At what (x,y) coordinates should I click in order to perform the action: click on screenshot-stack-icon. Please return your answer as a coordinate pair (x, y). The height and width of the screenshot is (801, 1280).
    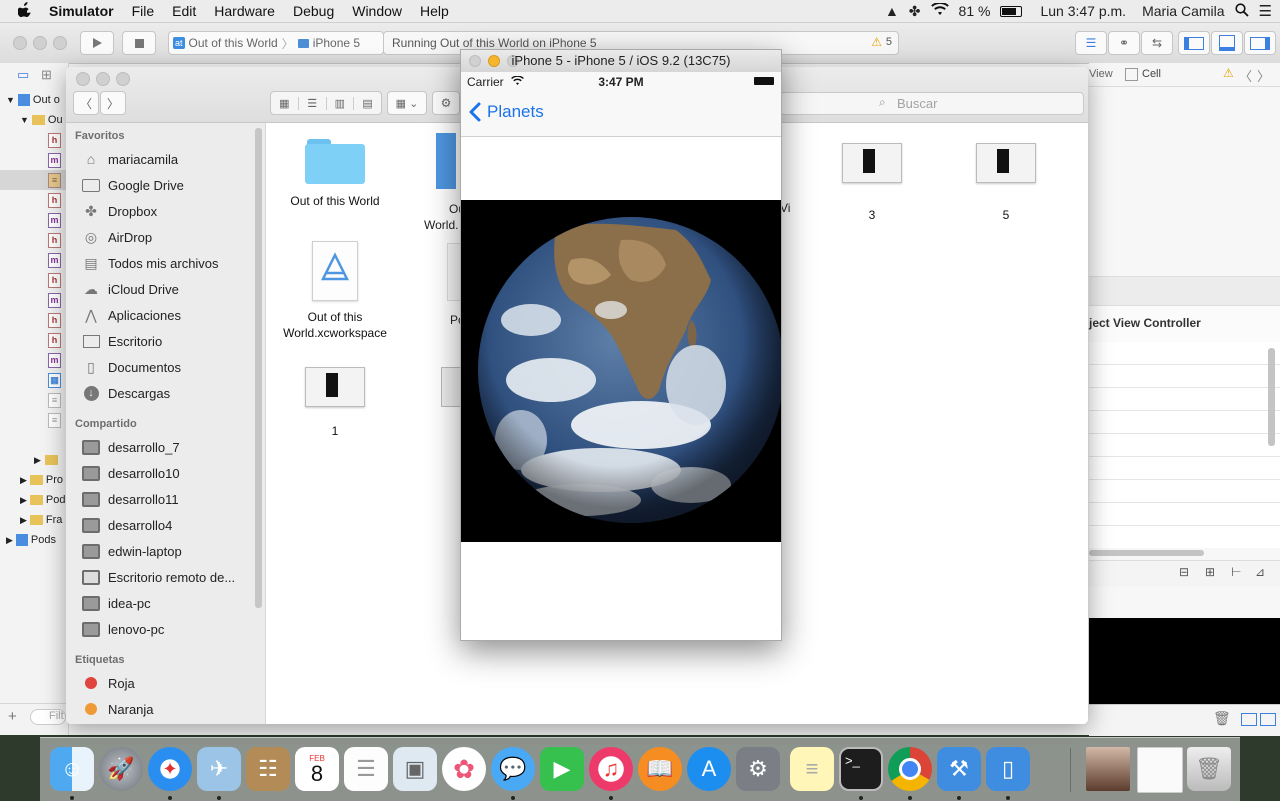
    Looking at the image, I should click on (1160, 770).